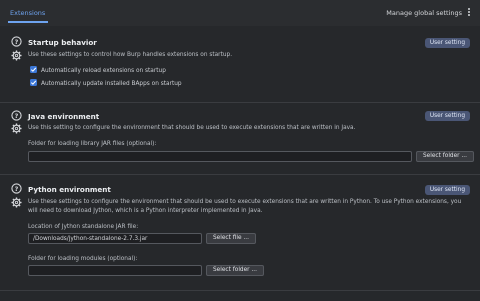 This screenshot has width=480, height=301. I want to click on manage-global-settings-link: Manage global settings, so click(424, 13).